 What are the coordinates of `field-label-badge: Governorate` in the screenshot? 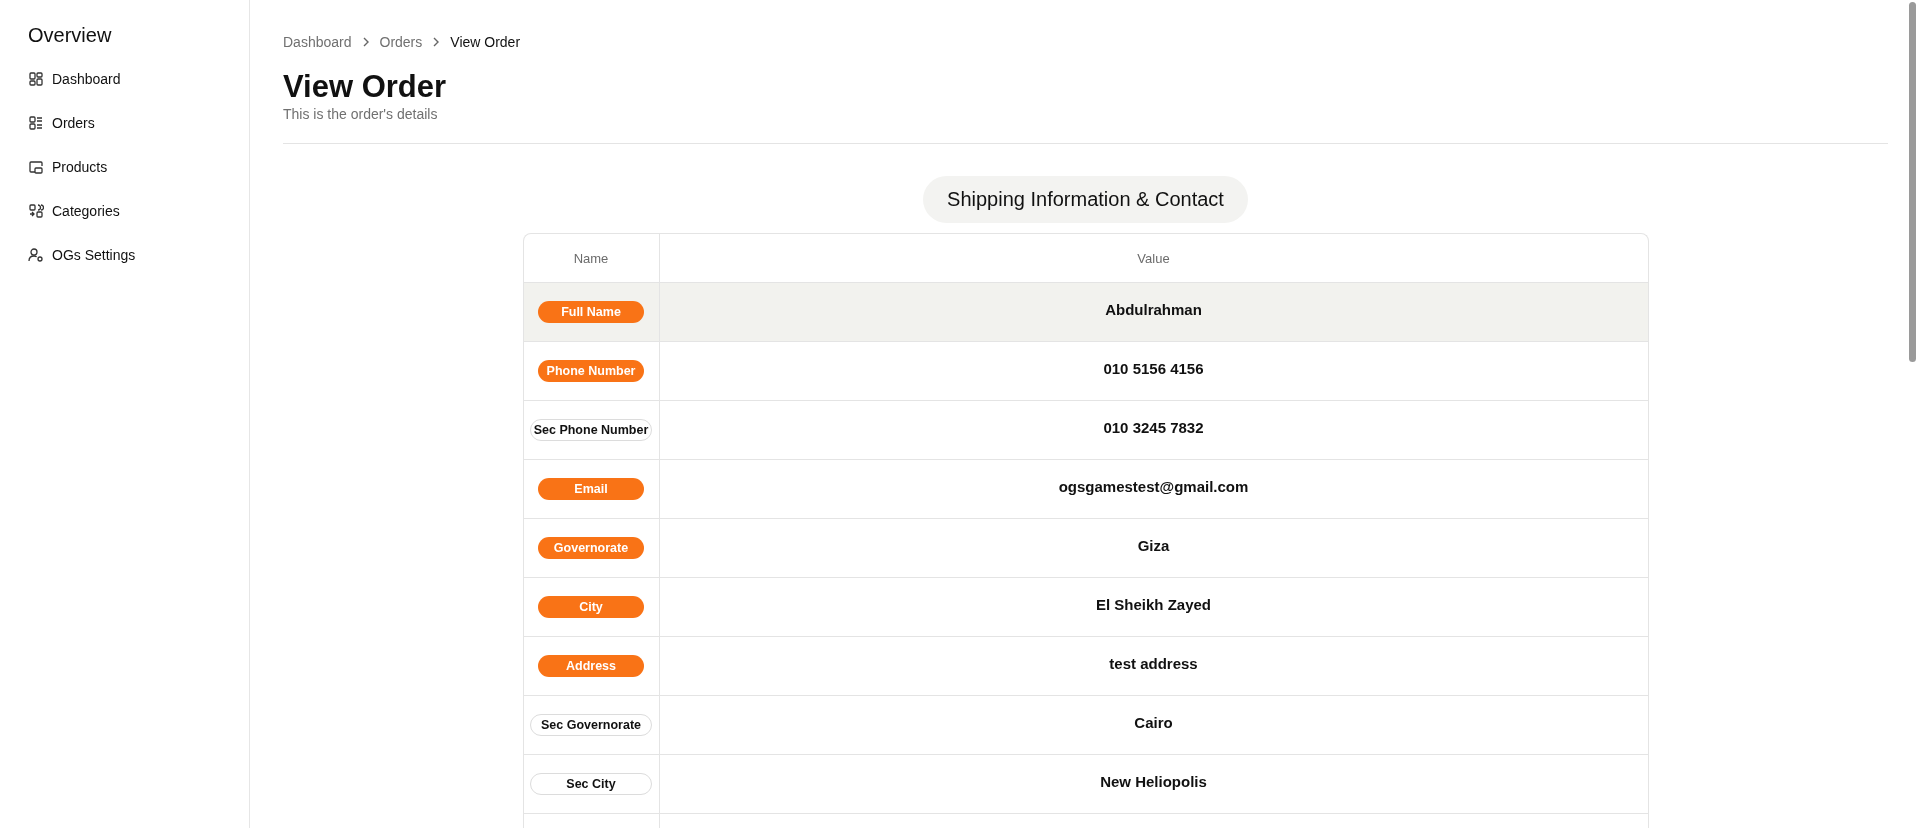 It's located at (591, 548).